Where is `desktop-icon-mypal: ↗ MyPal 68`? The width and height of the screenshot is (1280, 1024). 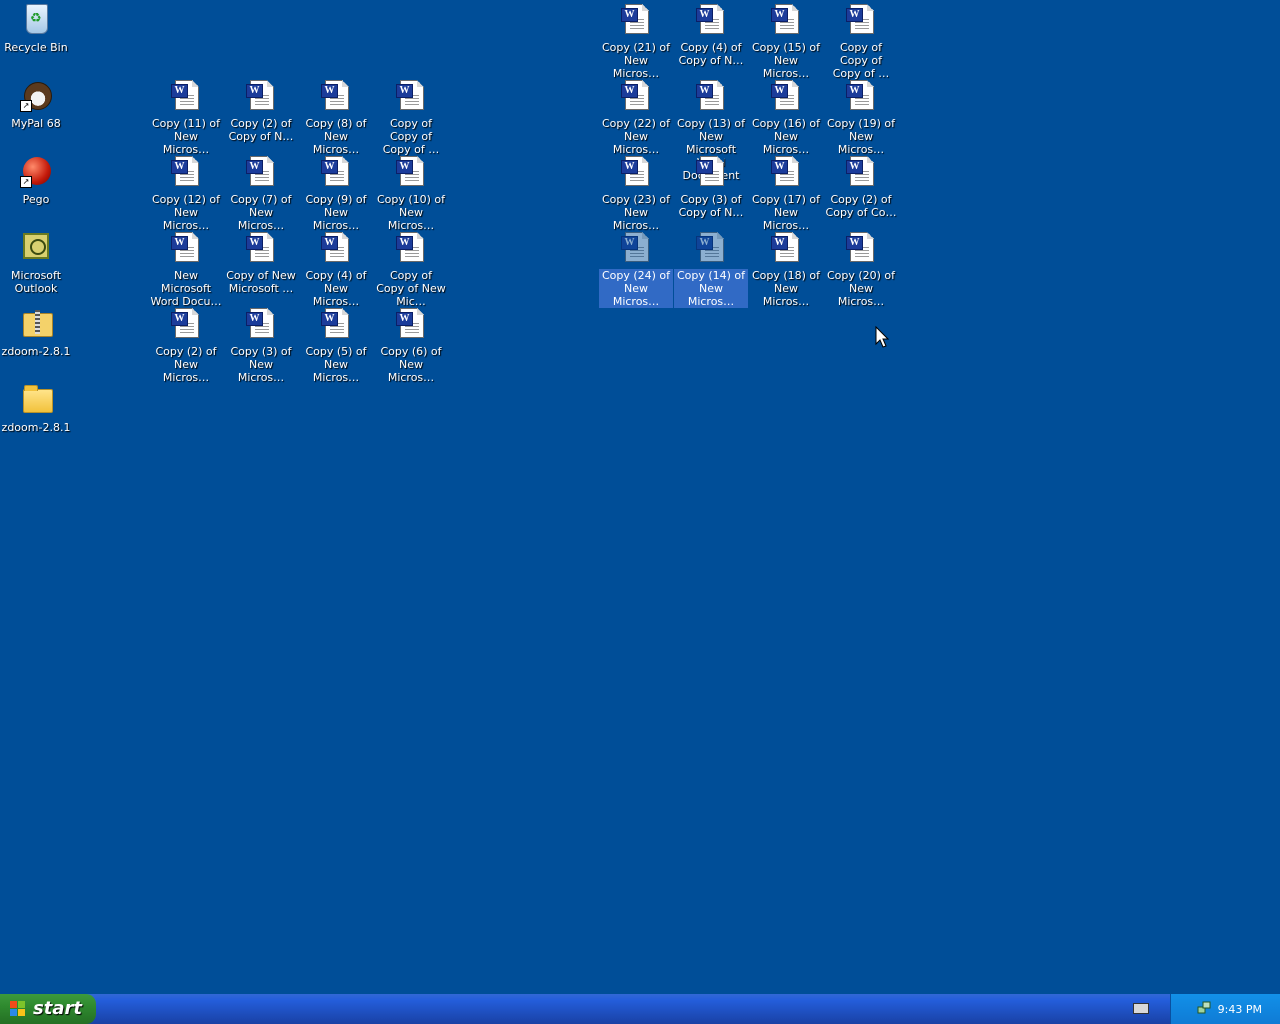
desktop-icon-mypal: ↗ MyPal 68 is located at coordinates (36, 104).